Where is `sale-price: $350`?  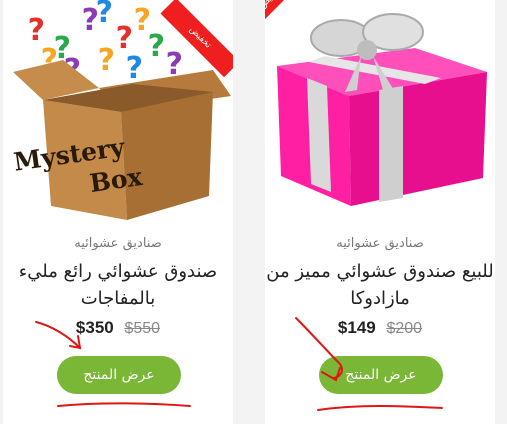
sale-price: $350 is located at coordinates (94, 327).